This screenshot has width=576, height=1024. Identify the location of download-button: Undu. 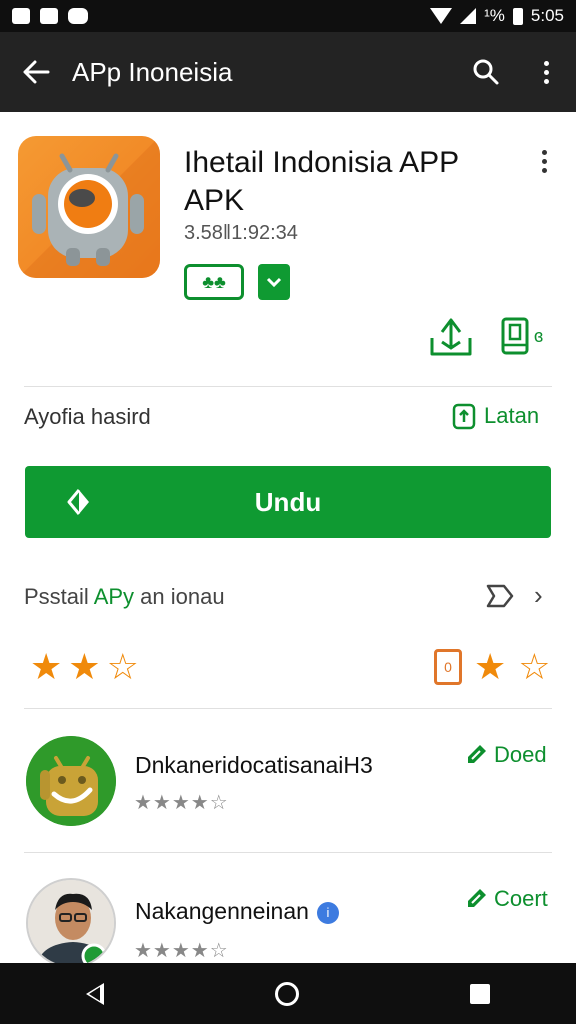
(288, 502).